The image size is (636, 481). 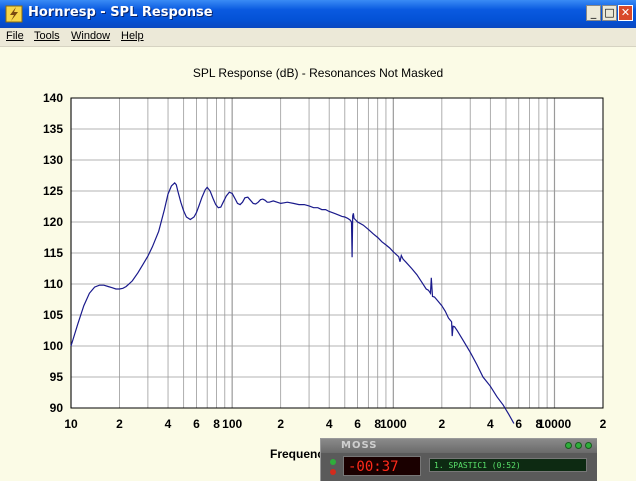 I want to click on x-tick-label: 100, so click(x=232, y=424).